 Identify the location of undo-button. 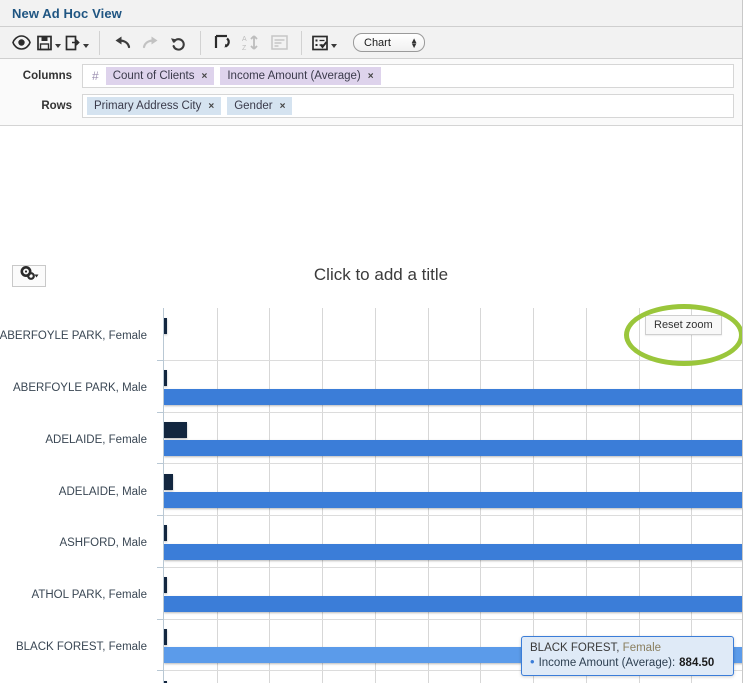
(122, 43).